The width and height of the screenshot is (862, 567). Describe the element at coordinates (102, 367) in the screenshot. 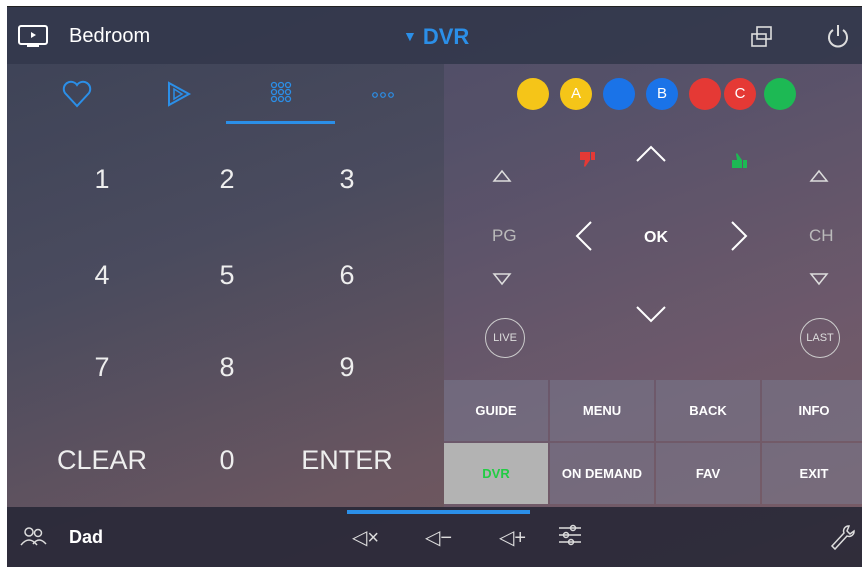

I see `key-7: 7` at that location.